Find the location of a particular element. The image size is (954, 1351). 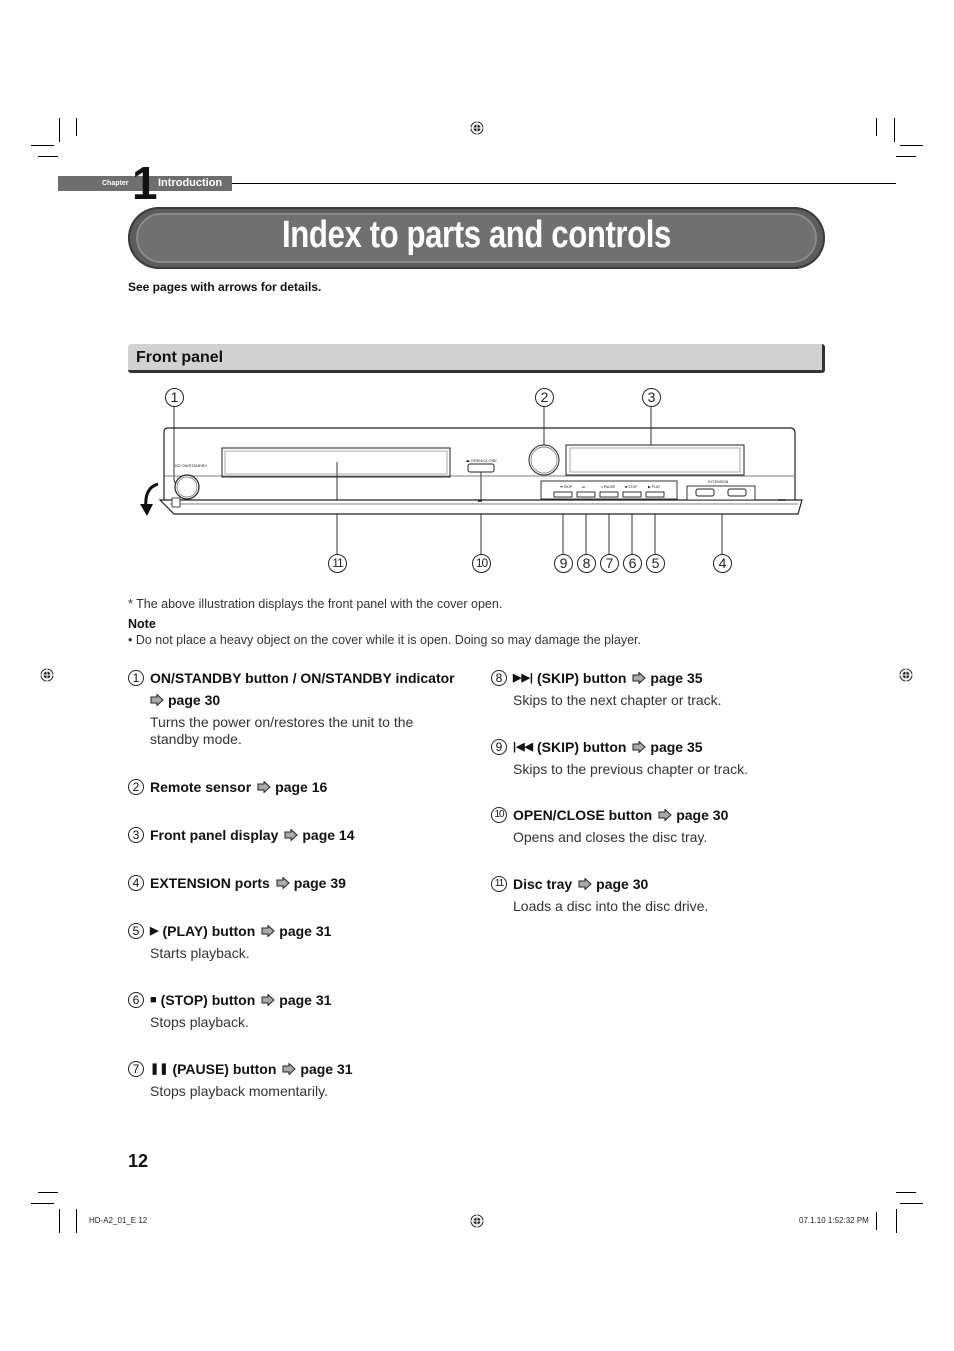

svg-text: ■ STOP is located at coordinates (631, 487).